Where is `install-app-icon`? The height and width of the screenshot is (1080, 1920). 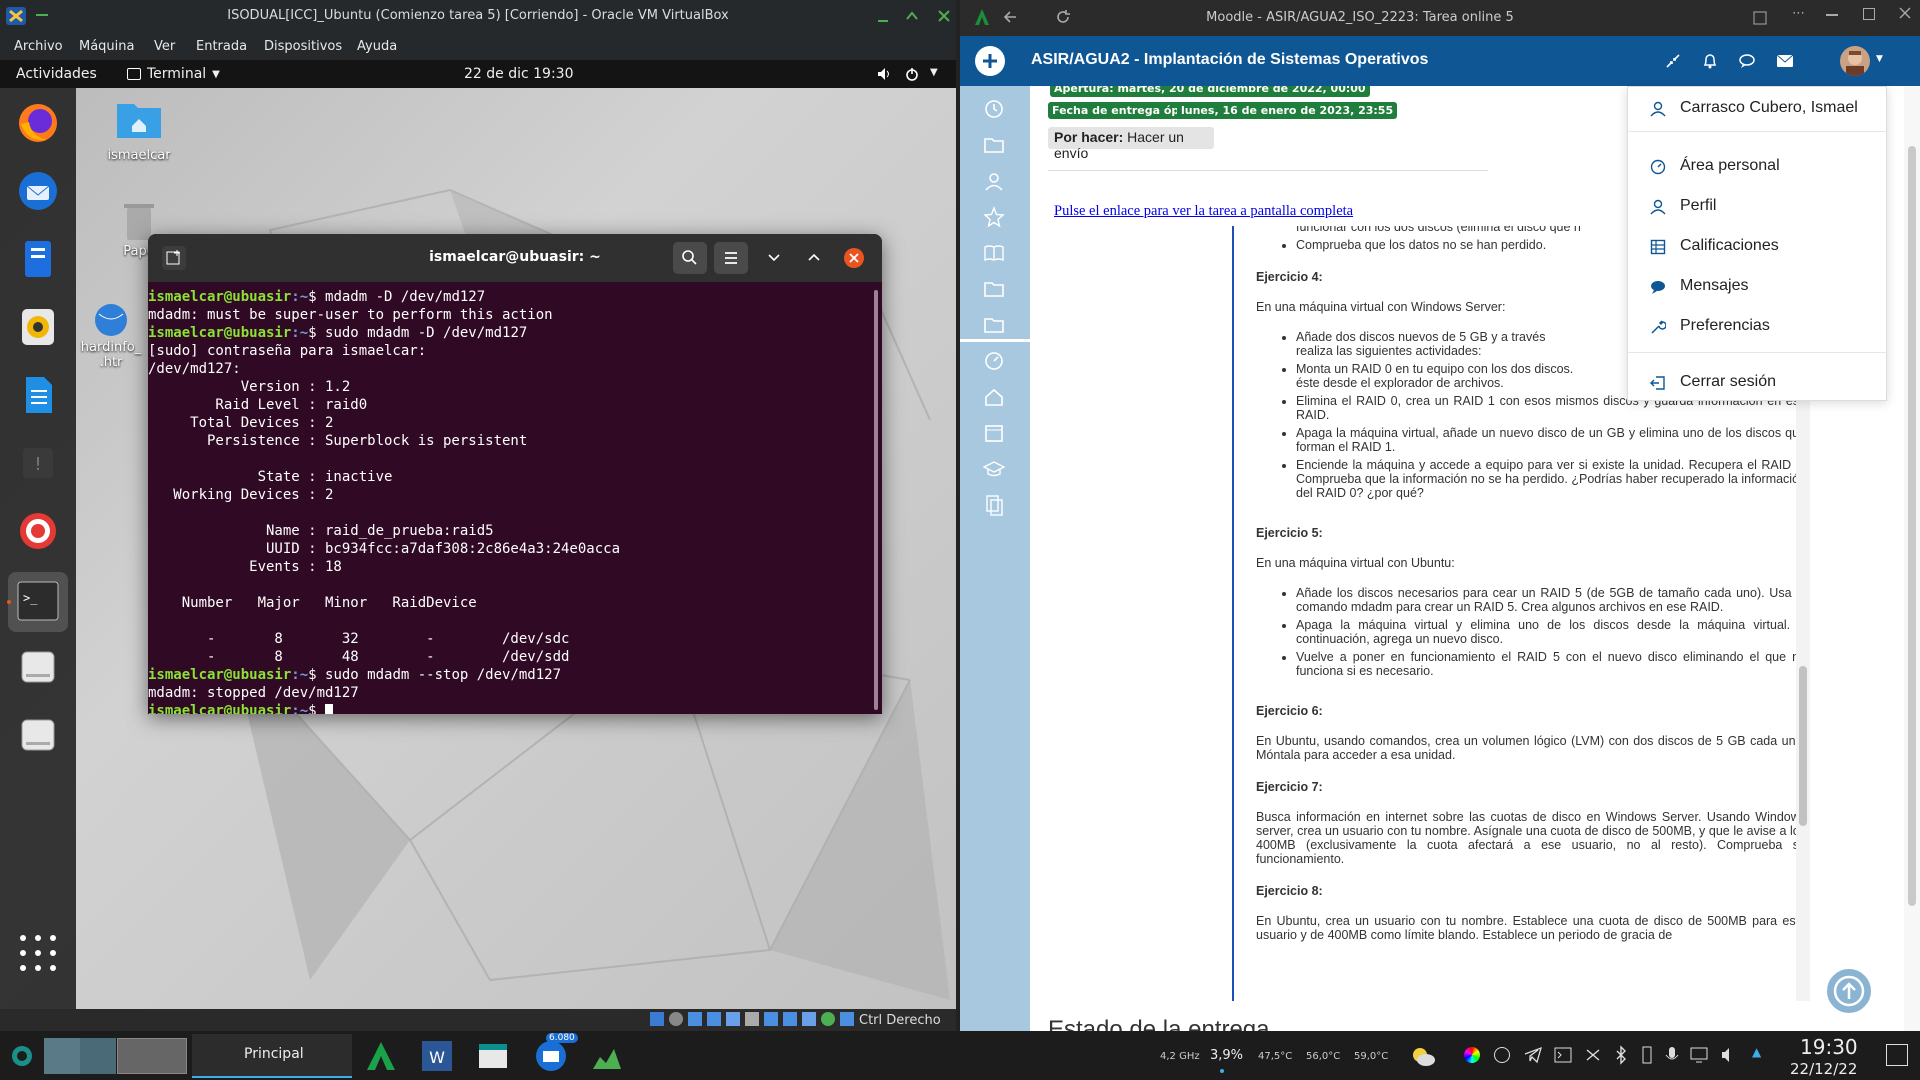
install-app-icon is located at coordinates (1760, 18).